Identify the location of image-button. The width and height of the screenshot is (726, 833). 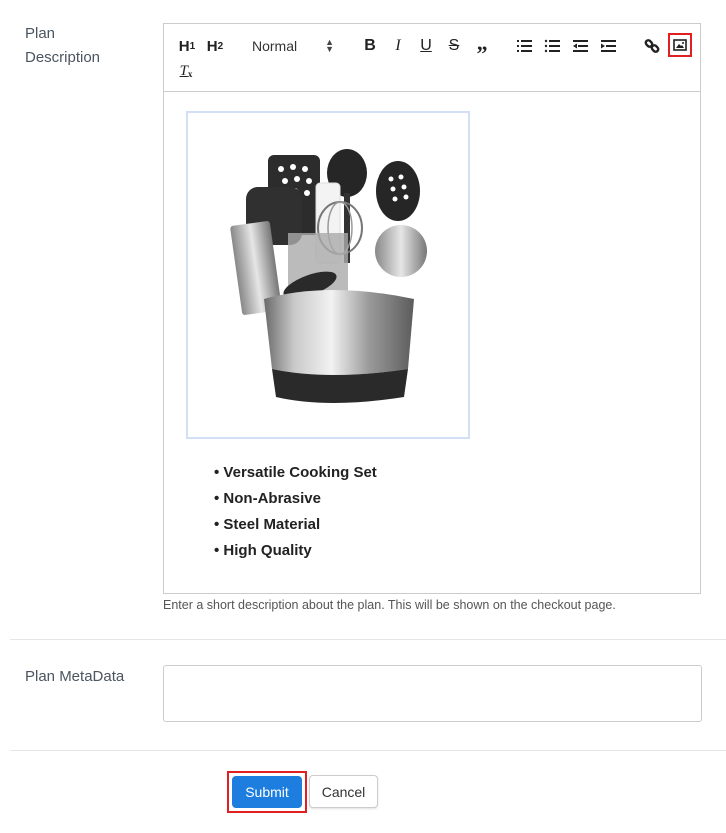
(680, 45).